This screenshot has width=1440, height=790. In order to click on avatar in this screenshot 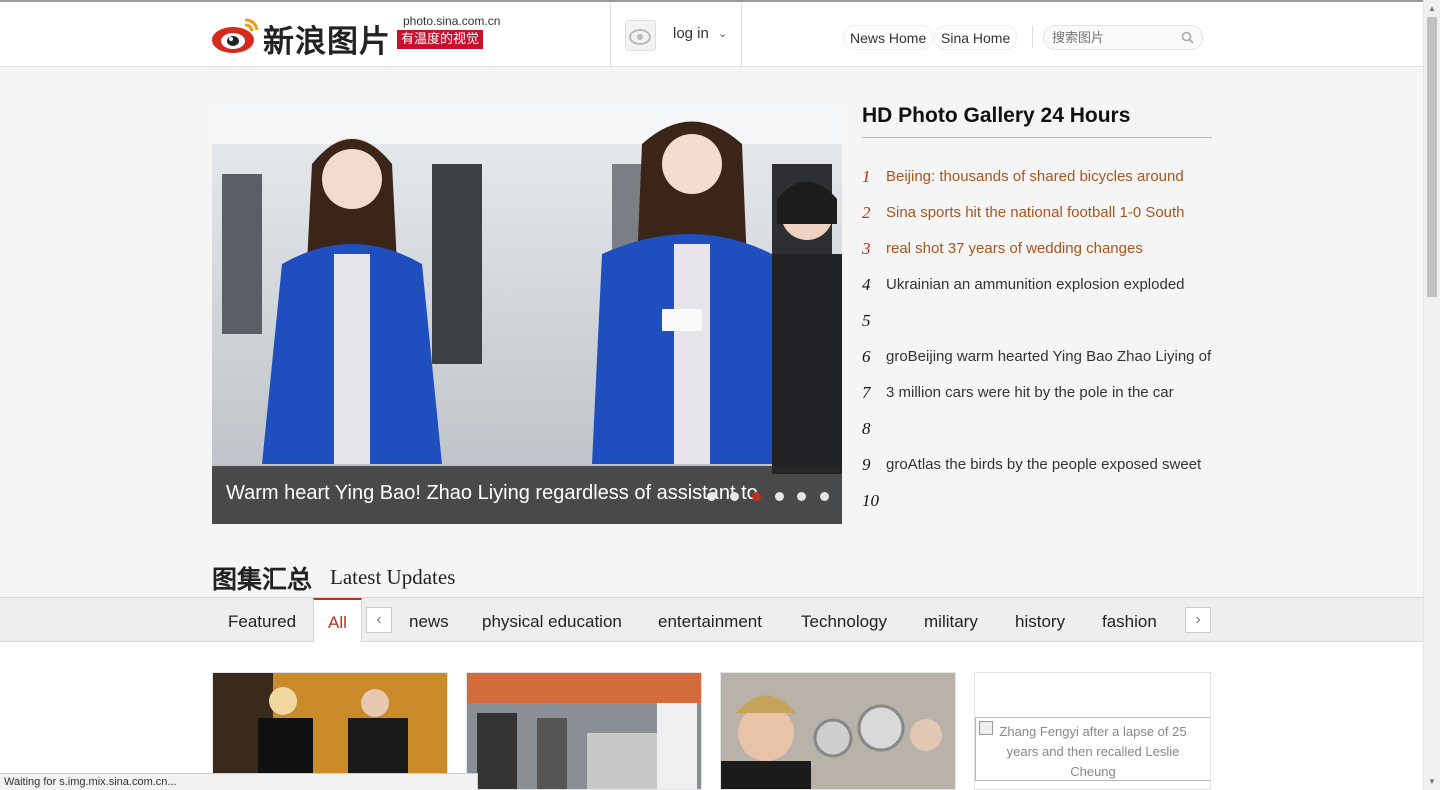, I will do `click(640, 35)`.